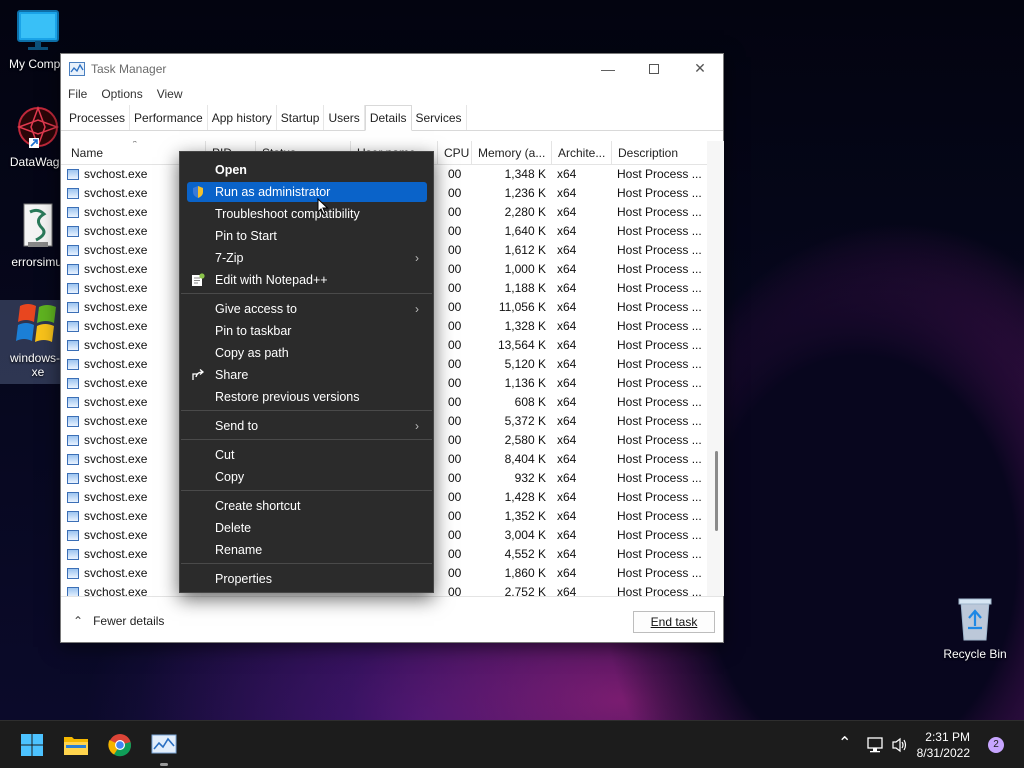 This screenshot has height=768, width=1024. What do you see at coordinates (243, 579) in the screenshot?
I see `menu-item-label: Properties` at bounding box center [243, 579].